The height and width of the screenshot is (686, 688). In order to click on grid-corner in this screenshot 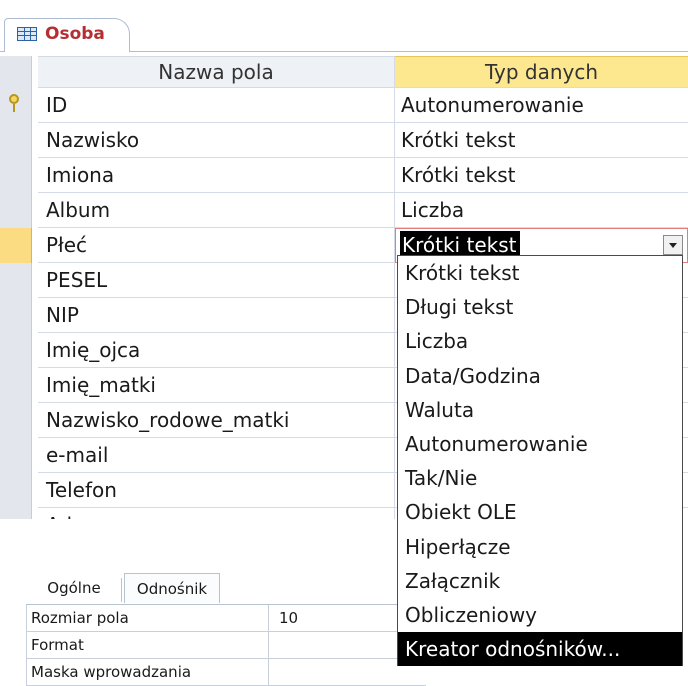, I will do `click(16, 72)`.